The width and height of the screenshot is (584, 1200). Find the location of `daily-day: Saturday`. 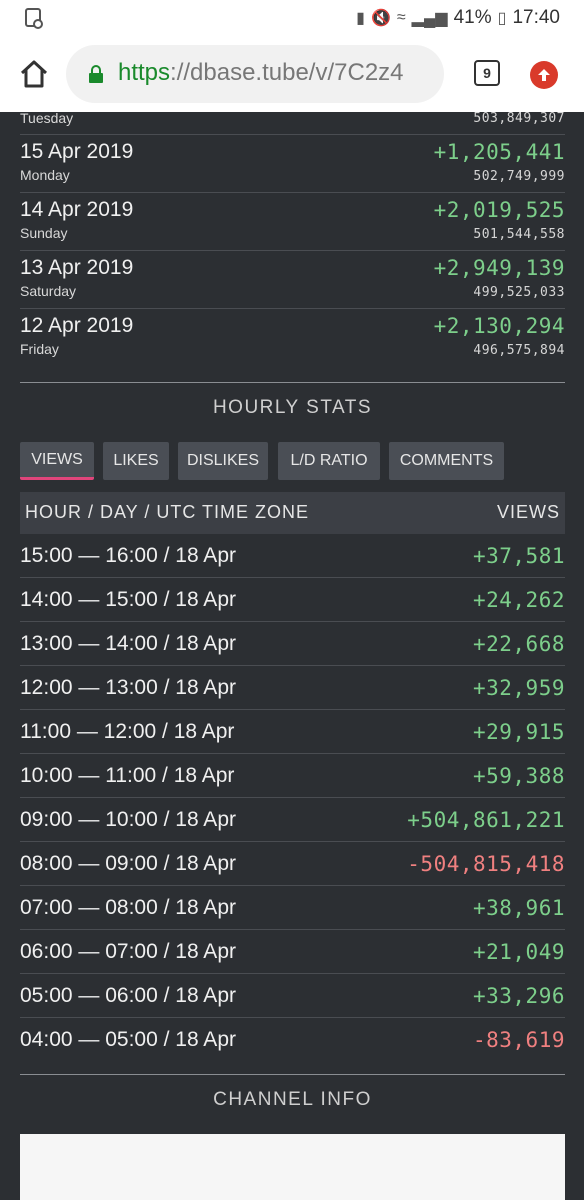

daily-day: Saturday is located at coordinates (48, 291).